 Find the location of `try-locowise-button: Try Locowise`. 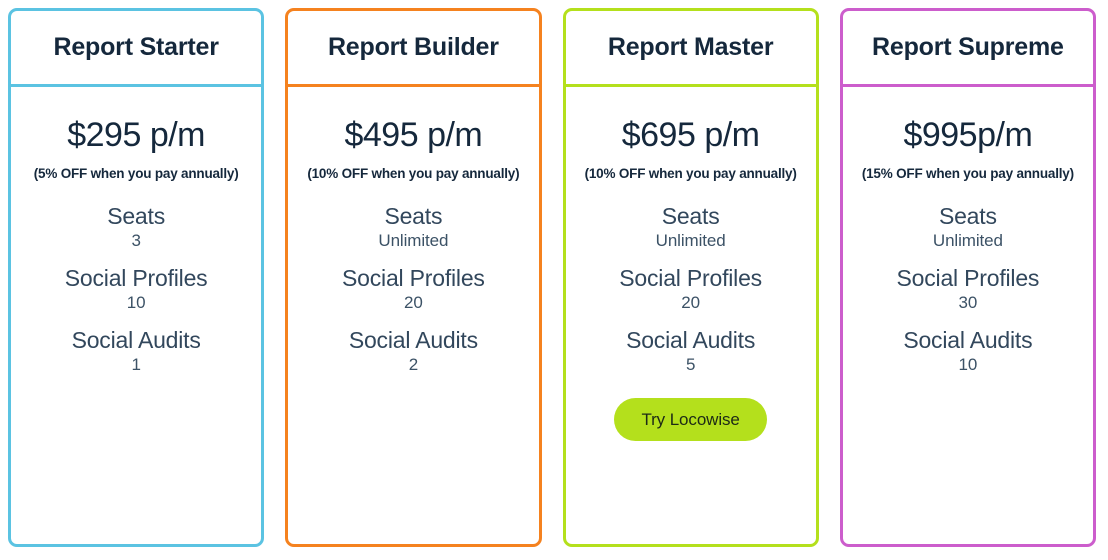

try-locowise-button: Try Locowise is located at coordinates (690, 419).